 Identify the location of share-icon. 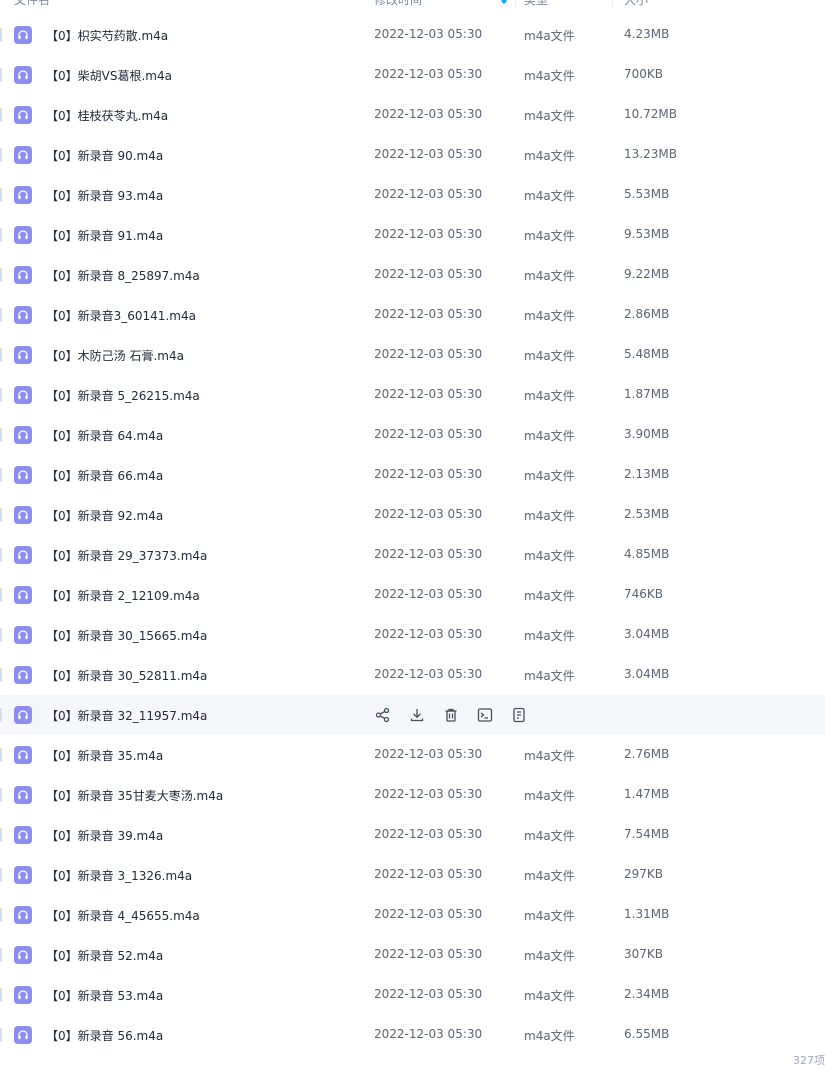
(383, 715).